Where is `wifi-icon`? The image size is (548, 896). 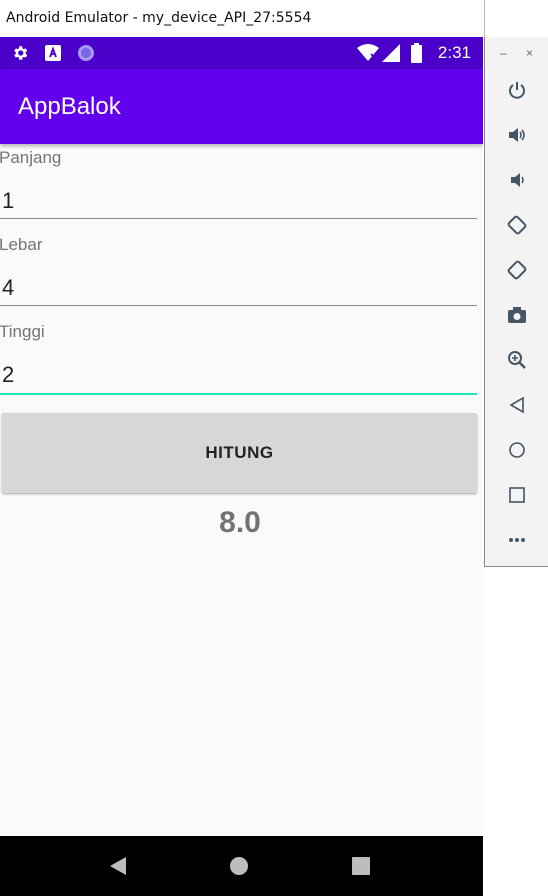 wifi-icon is located at coordinates (368, 53).